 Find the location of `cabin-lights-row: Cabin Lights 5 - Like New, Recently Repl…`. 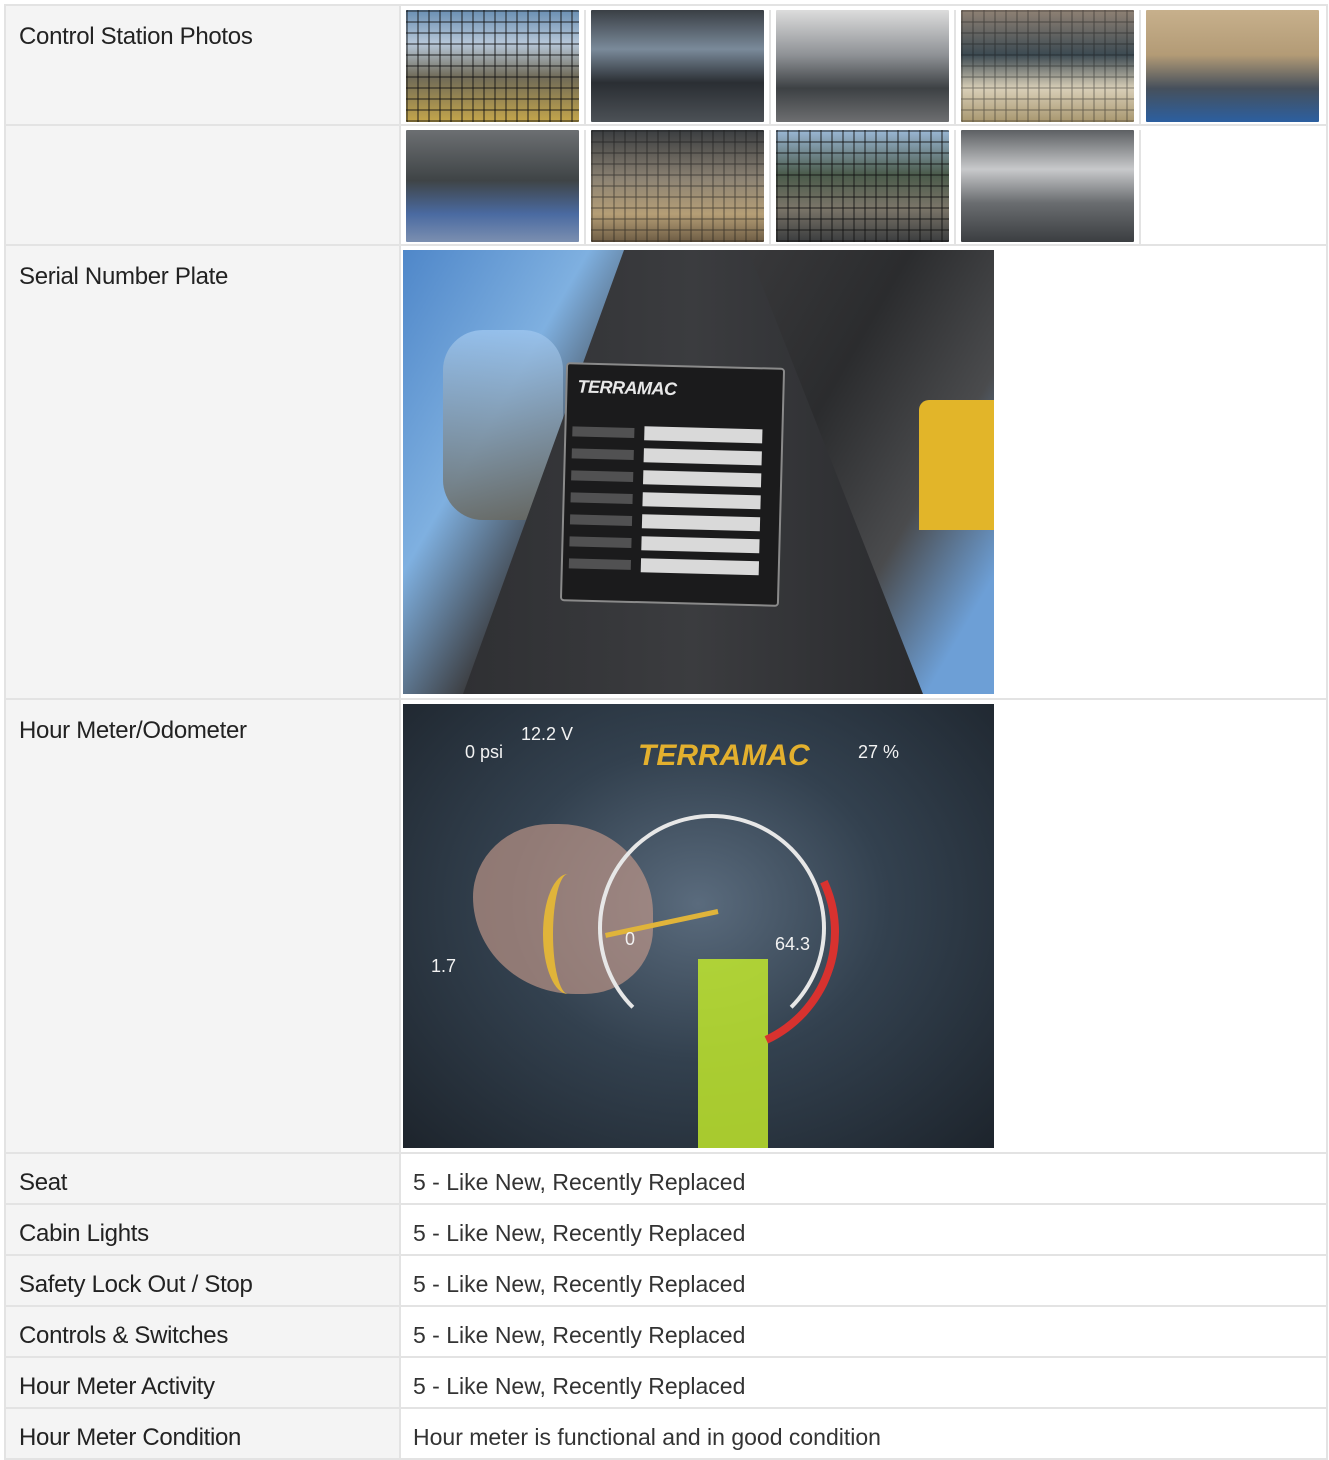

cabin-lights-row: Cabin Lights 5 - Like New, Recently Repl… is located at coordinates (666, 1229).